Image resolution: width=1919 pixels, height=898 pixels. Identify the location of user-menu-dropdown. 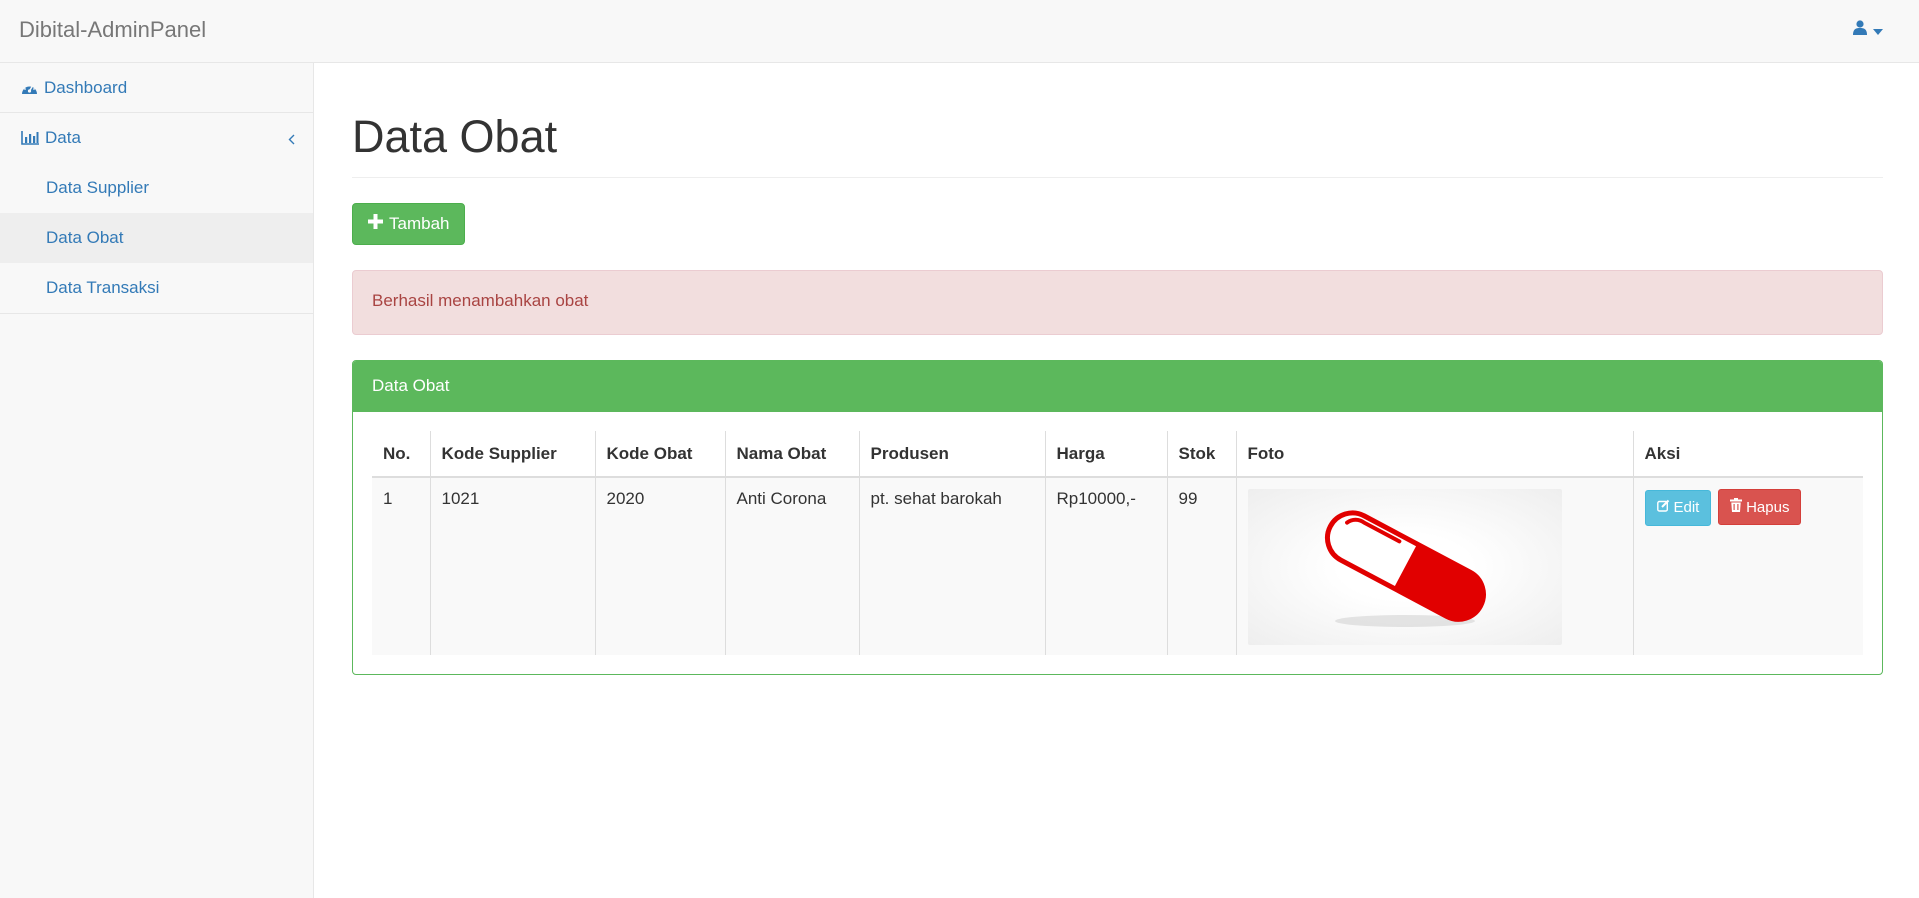
(1868, 30).